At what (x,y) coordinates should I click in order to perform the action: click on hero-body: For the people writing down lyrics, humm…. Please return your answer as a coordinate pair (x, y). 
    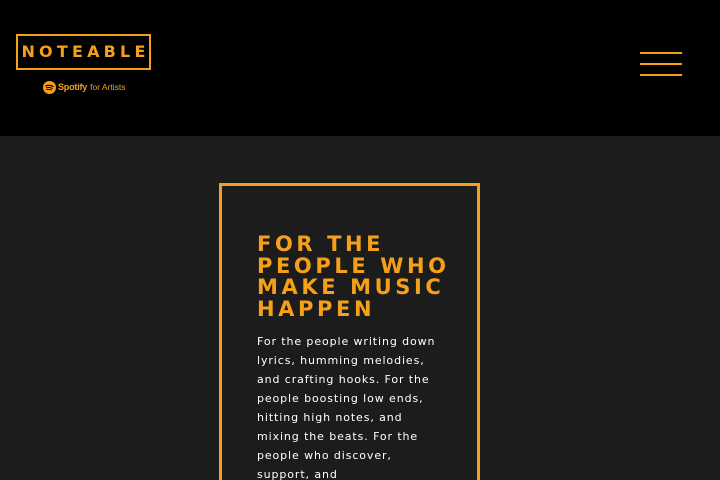
    Looking at the image, I should click on (346, 407).